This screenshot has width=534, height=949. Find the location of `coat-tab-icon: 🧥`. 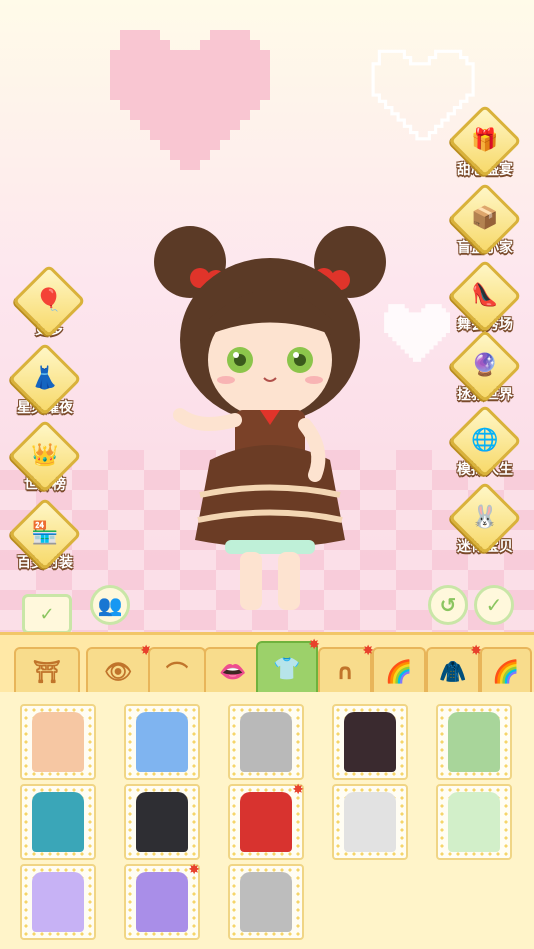

coat-tab-icon: 🧥 is located at coordinates (453, 672).